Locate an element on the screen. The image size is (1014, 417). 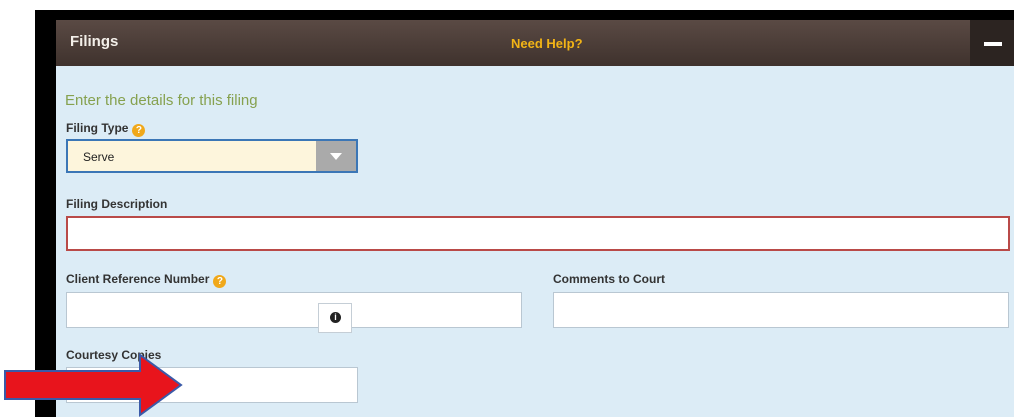
filing-type-value: Serve is located at coordinates (99, 157).